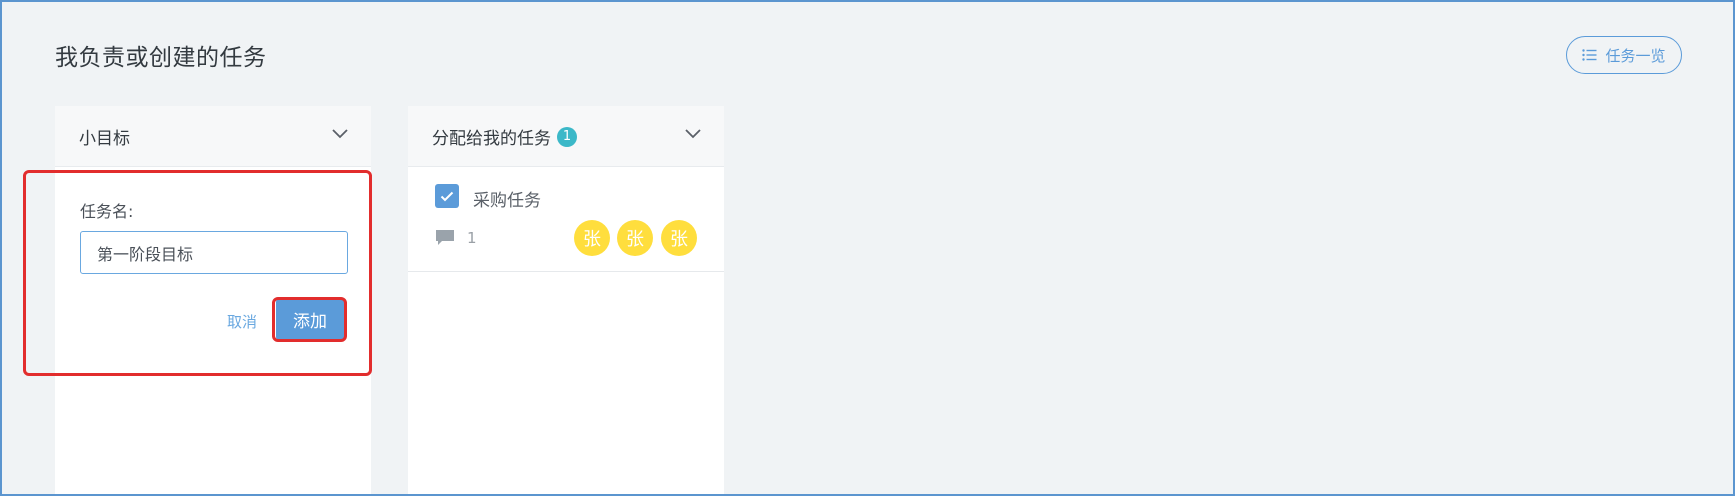  What do you see at coordinates (213, 300) in the screenshot?
I see `add-task-form: 任务名: 取消 添加` at bounding box center [213, 300].